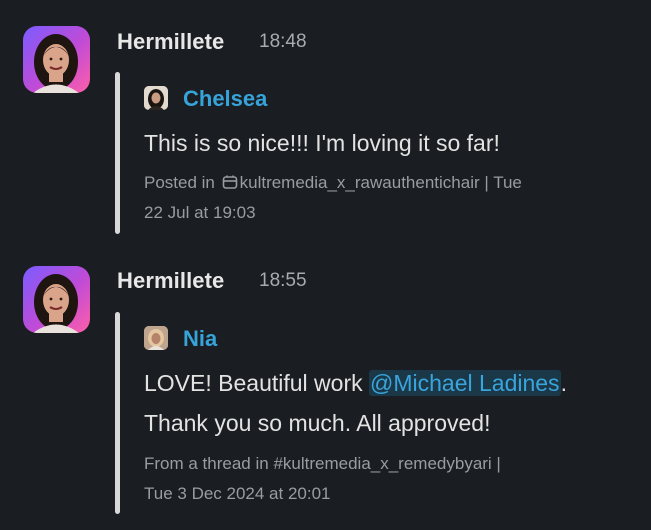  I want to click on quote-author-name: Nia, so click(200, 339).